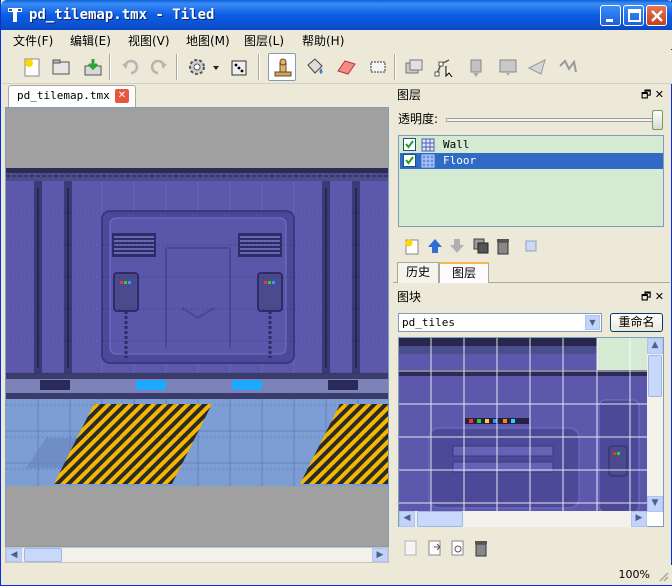 This screenshot has height=586, width=672. What do you see at coordinates (531, 296) in the screenshot?
I see `tileset-dock-title: 图块 🗗 ✕` at bounding box center [531, 296].